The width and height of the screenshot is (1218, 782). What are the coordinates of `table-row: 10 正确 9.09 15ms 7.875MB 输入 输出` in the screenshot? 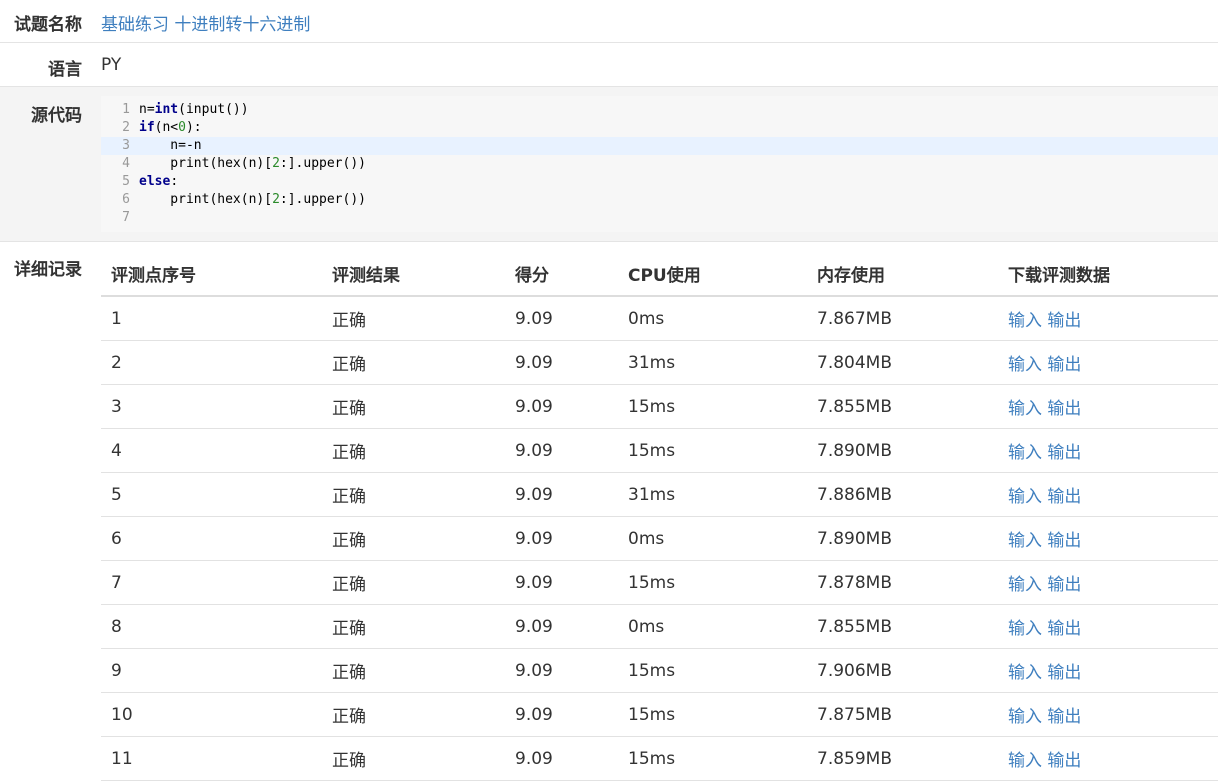 It's located at (659, 714).